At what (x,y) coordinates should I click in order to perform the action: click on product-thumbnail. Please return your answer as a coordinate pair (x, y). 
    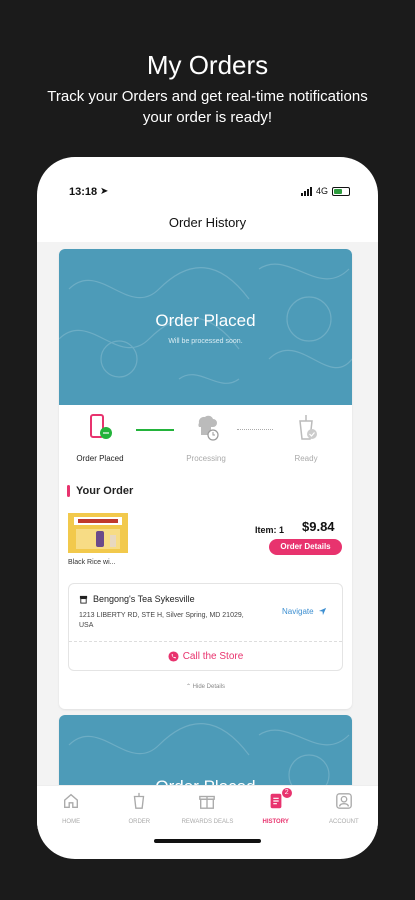
    Looking at the image, I should click on (98, 533).